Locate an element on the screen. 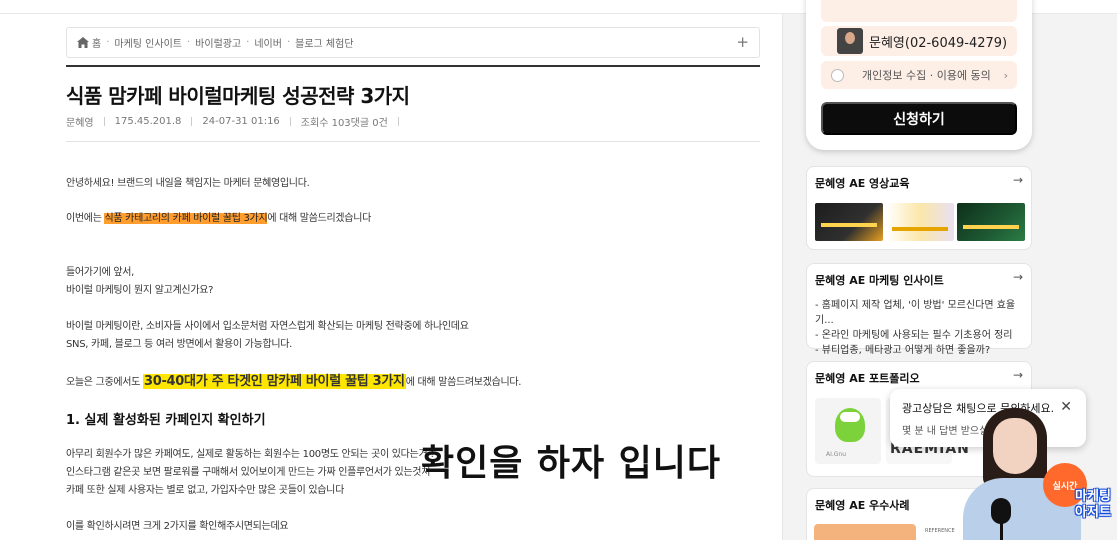 The height and width of the screenshot is (540, 1117). privacy-consent-label: 개인정보 수집 · 이용에 동의 is located at coordinates (926, 75).